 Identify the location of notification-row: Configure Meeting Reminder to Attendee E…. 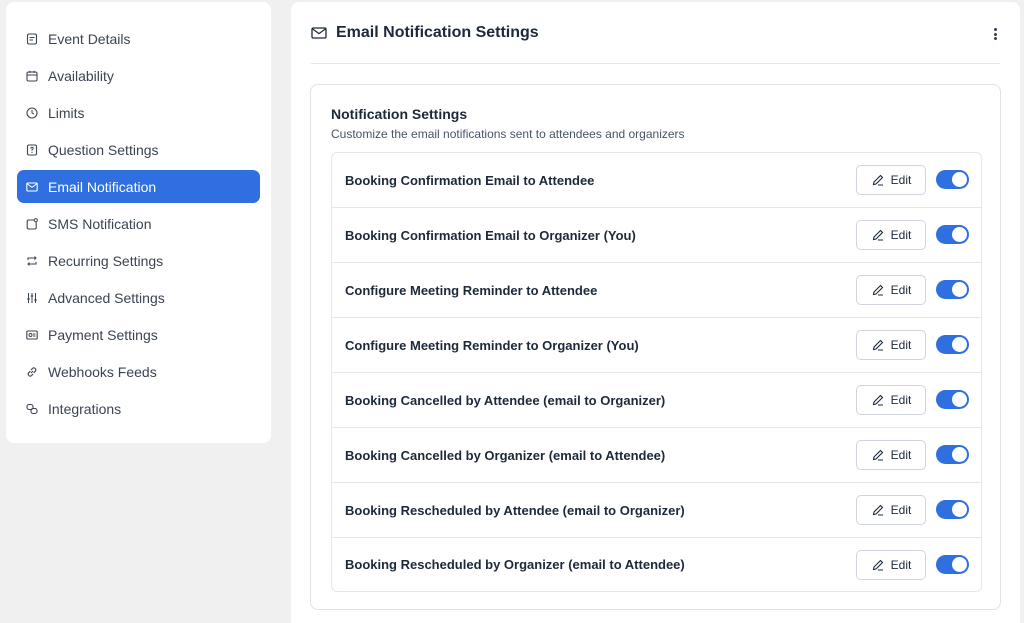
(656, 290).